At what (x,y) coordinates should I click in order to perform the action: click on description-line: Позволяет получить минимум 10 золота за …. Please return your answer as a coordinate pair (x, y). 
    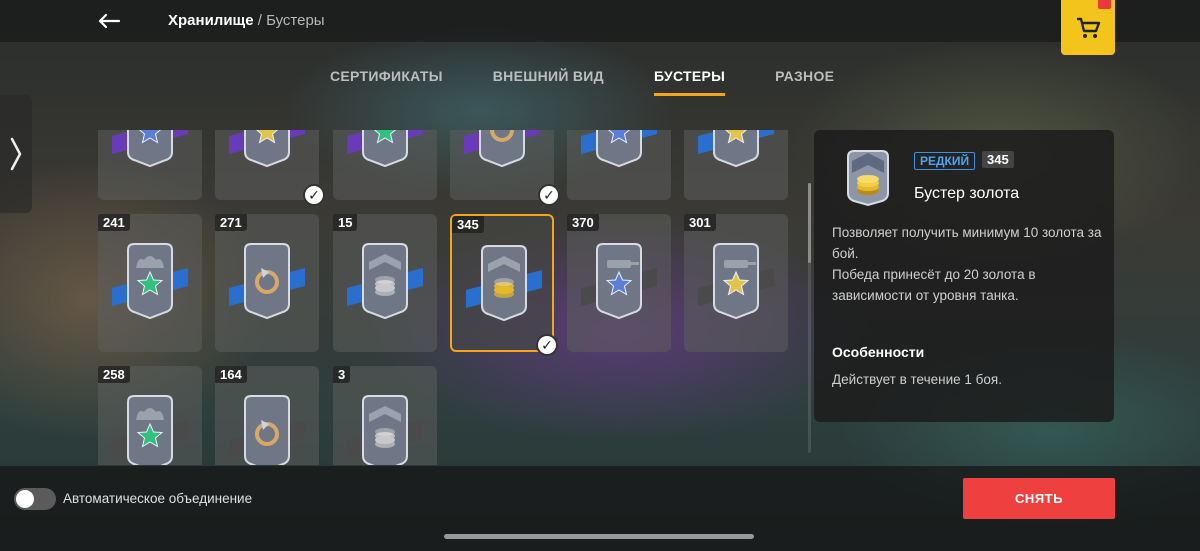
    Looking at the image, I should click on (967, 243).